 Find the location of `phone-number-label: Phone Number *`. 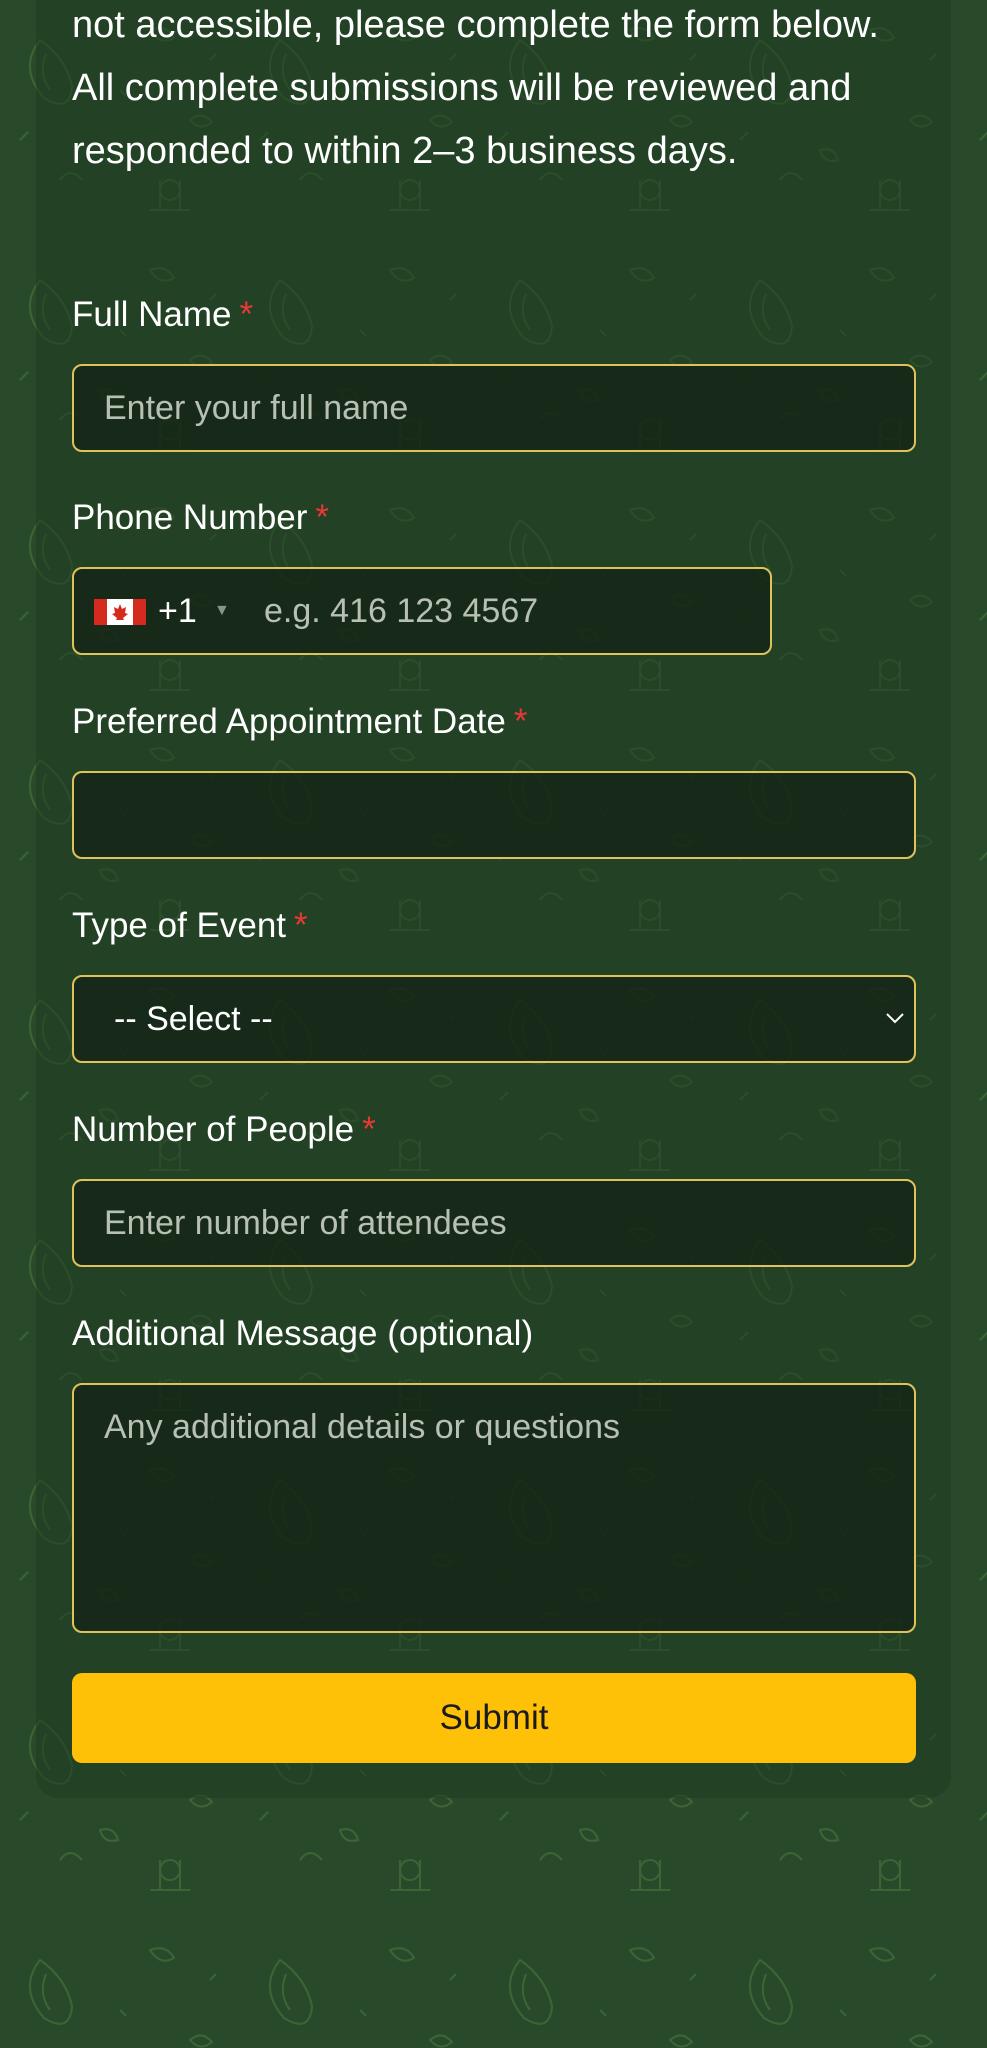

phone-number-label: Phone Number * is located at coordinates (200, 518).